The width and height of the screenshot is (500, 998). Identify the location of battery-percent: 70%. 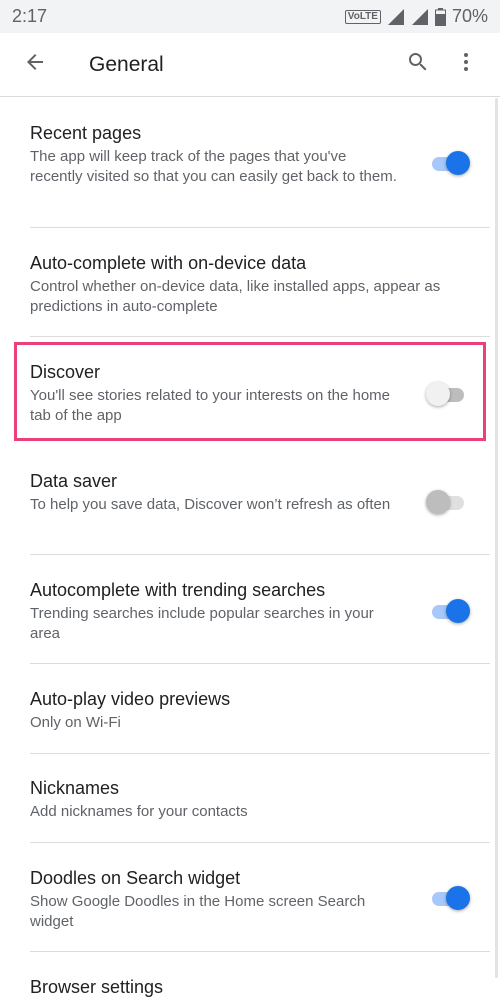
(469, 16).